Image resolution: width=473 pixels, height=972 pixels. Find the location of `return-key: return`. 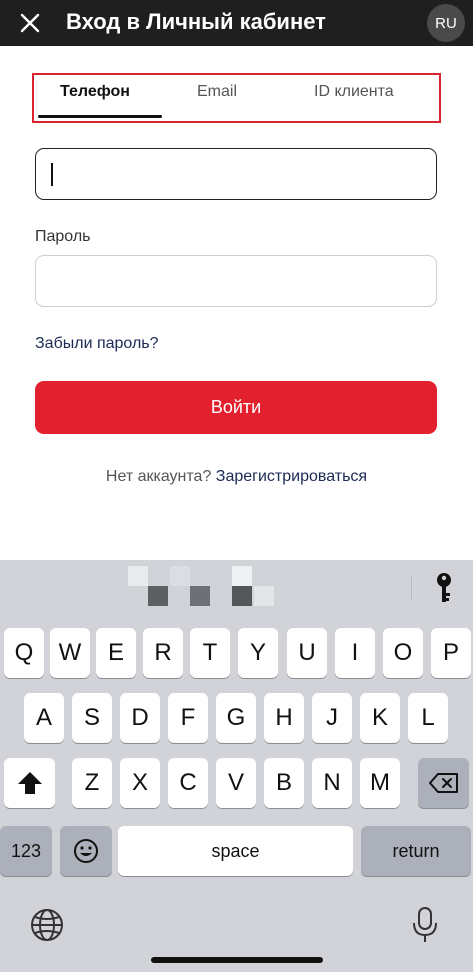

return-key: return is located at coordinates (416, 851).